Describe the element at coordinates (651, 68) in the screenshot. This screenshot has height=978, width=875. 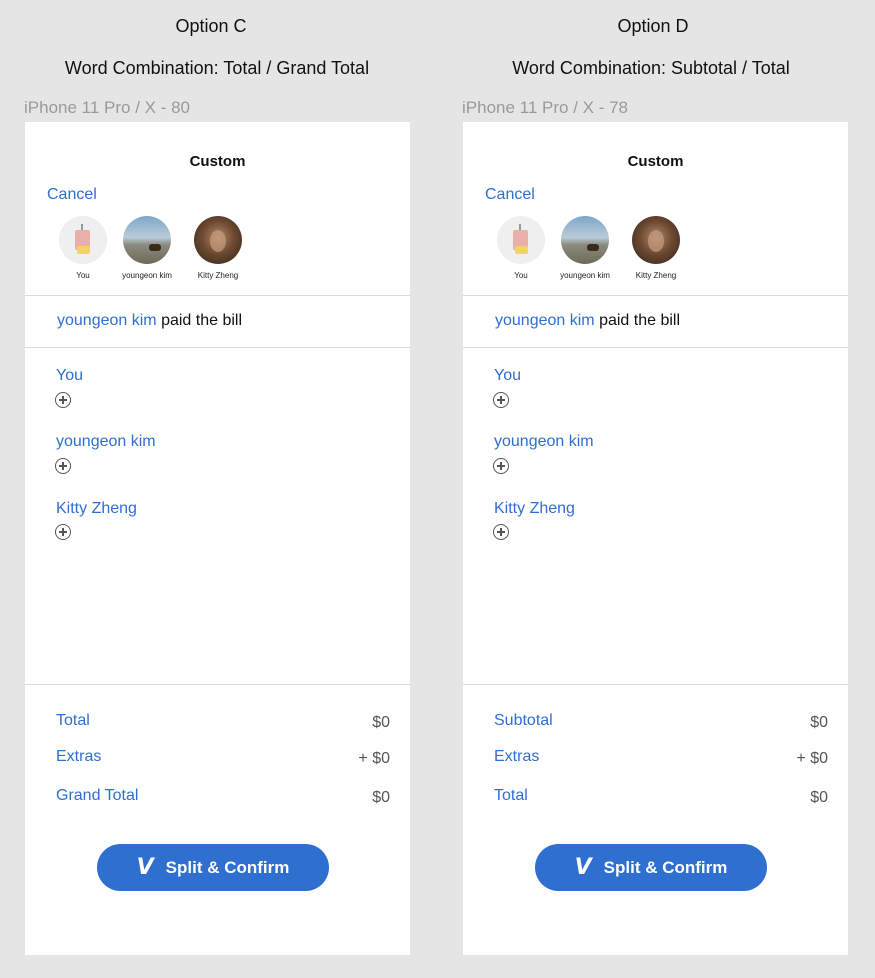
I see `combination-title: Word Combination: Subtotal / Total` at that location.